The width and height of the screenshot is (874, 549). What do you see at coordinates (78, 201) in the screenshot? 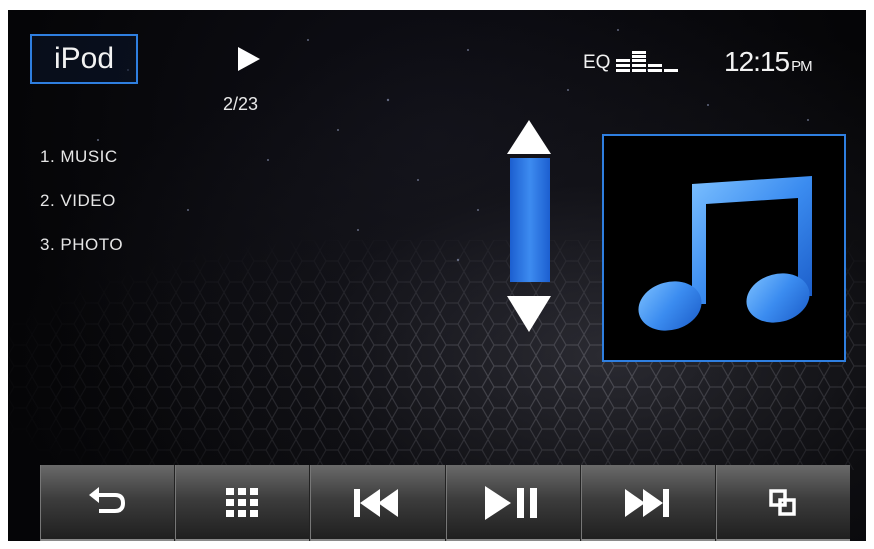
I see `menu-item-video: 2. VIDEO` at bounding box center [78, 201].